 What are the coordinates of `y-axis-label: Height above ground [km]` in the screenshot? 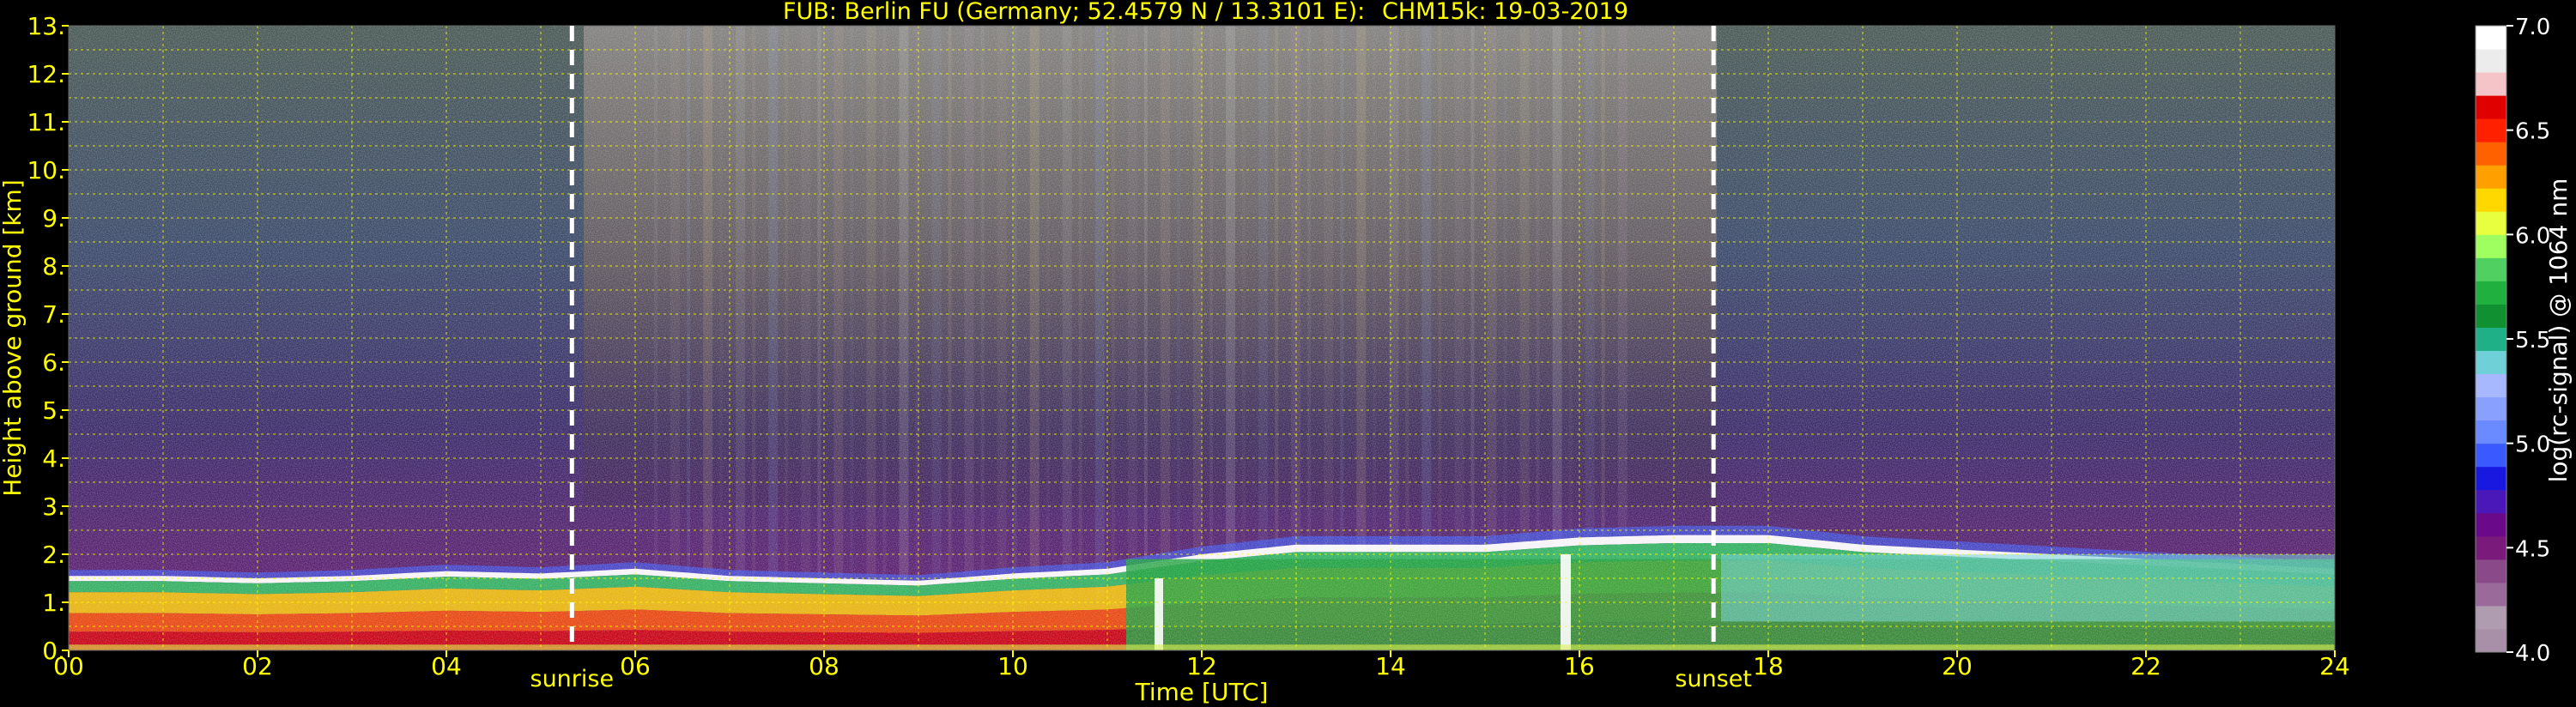 It's located at (13, 338).